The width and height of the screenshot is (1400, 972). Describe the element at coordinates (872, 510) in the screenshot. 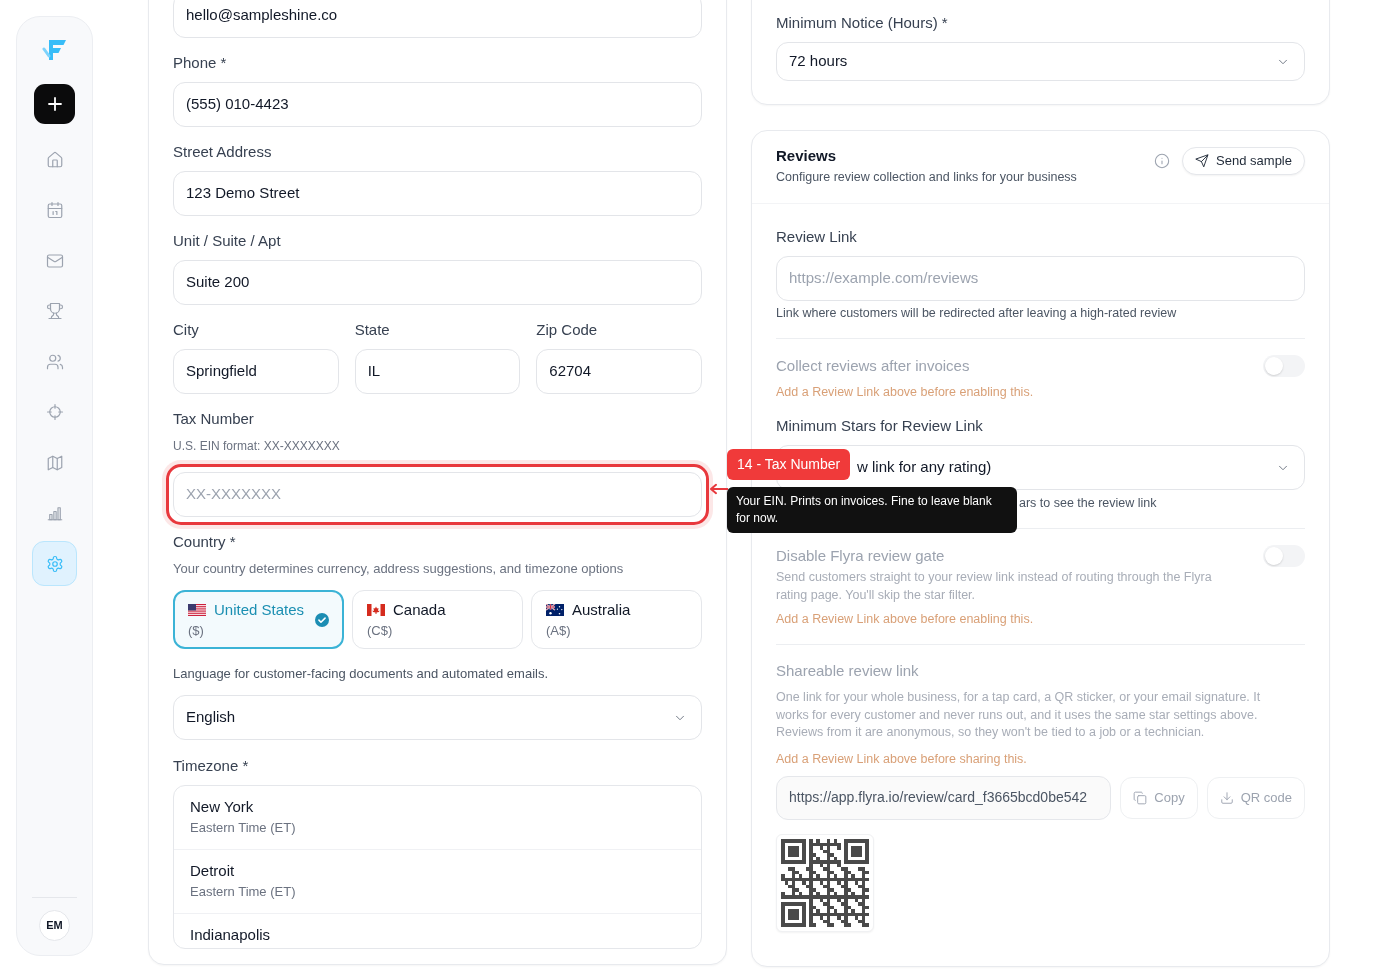

I see `tooltip: Your EIN. Prints on invoices. Fine to leave blank for now.` at that location.